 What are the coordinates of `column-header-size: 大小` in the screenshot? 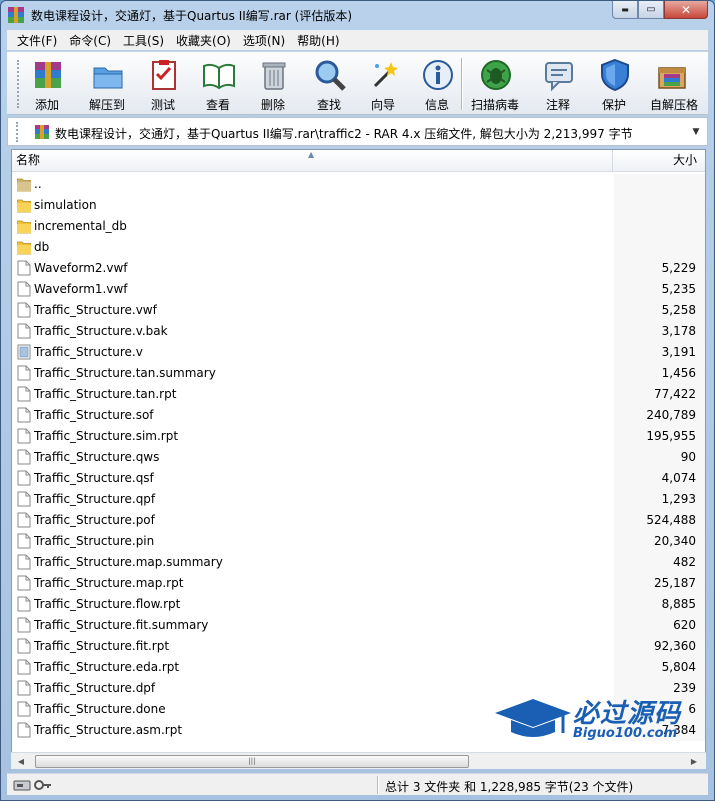 It's located at (659, 161).